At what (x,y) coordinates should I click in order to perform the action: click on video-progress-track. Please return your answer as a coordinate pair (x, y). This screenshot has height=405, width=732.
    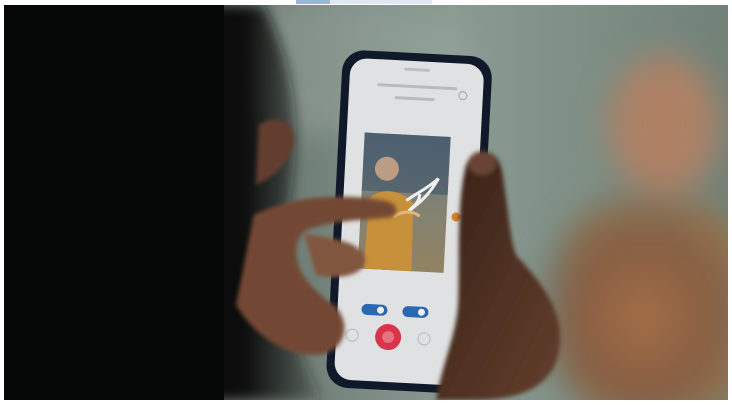
    Looking at the image, I should click on (366, 2).